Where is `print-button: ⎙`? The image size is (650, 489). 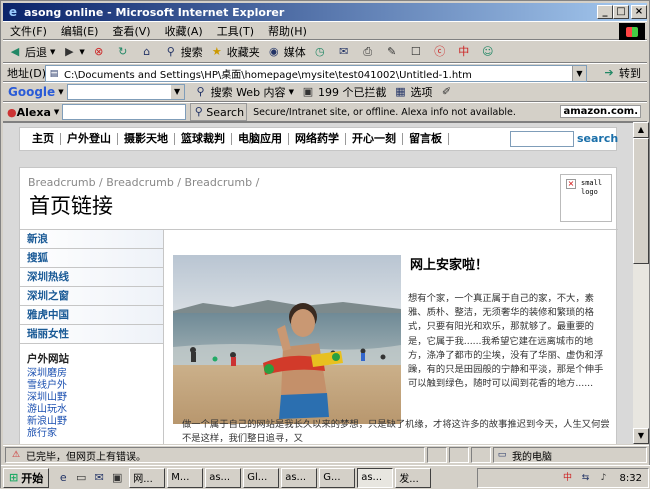 print-button: ⎙ is located at coordinates (369, 52).